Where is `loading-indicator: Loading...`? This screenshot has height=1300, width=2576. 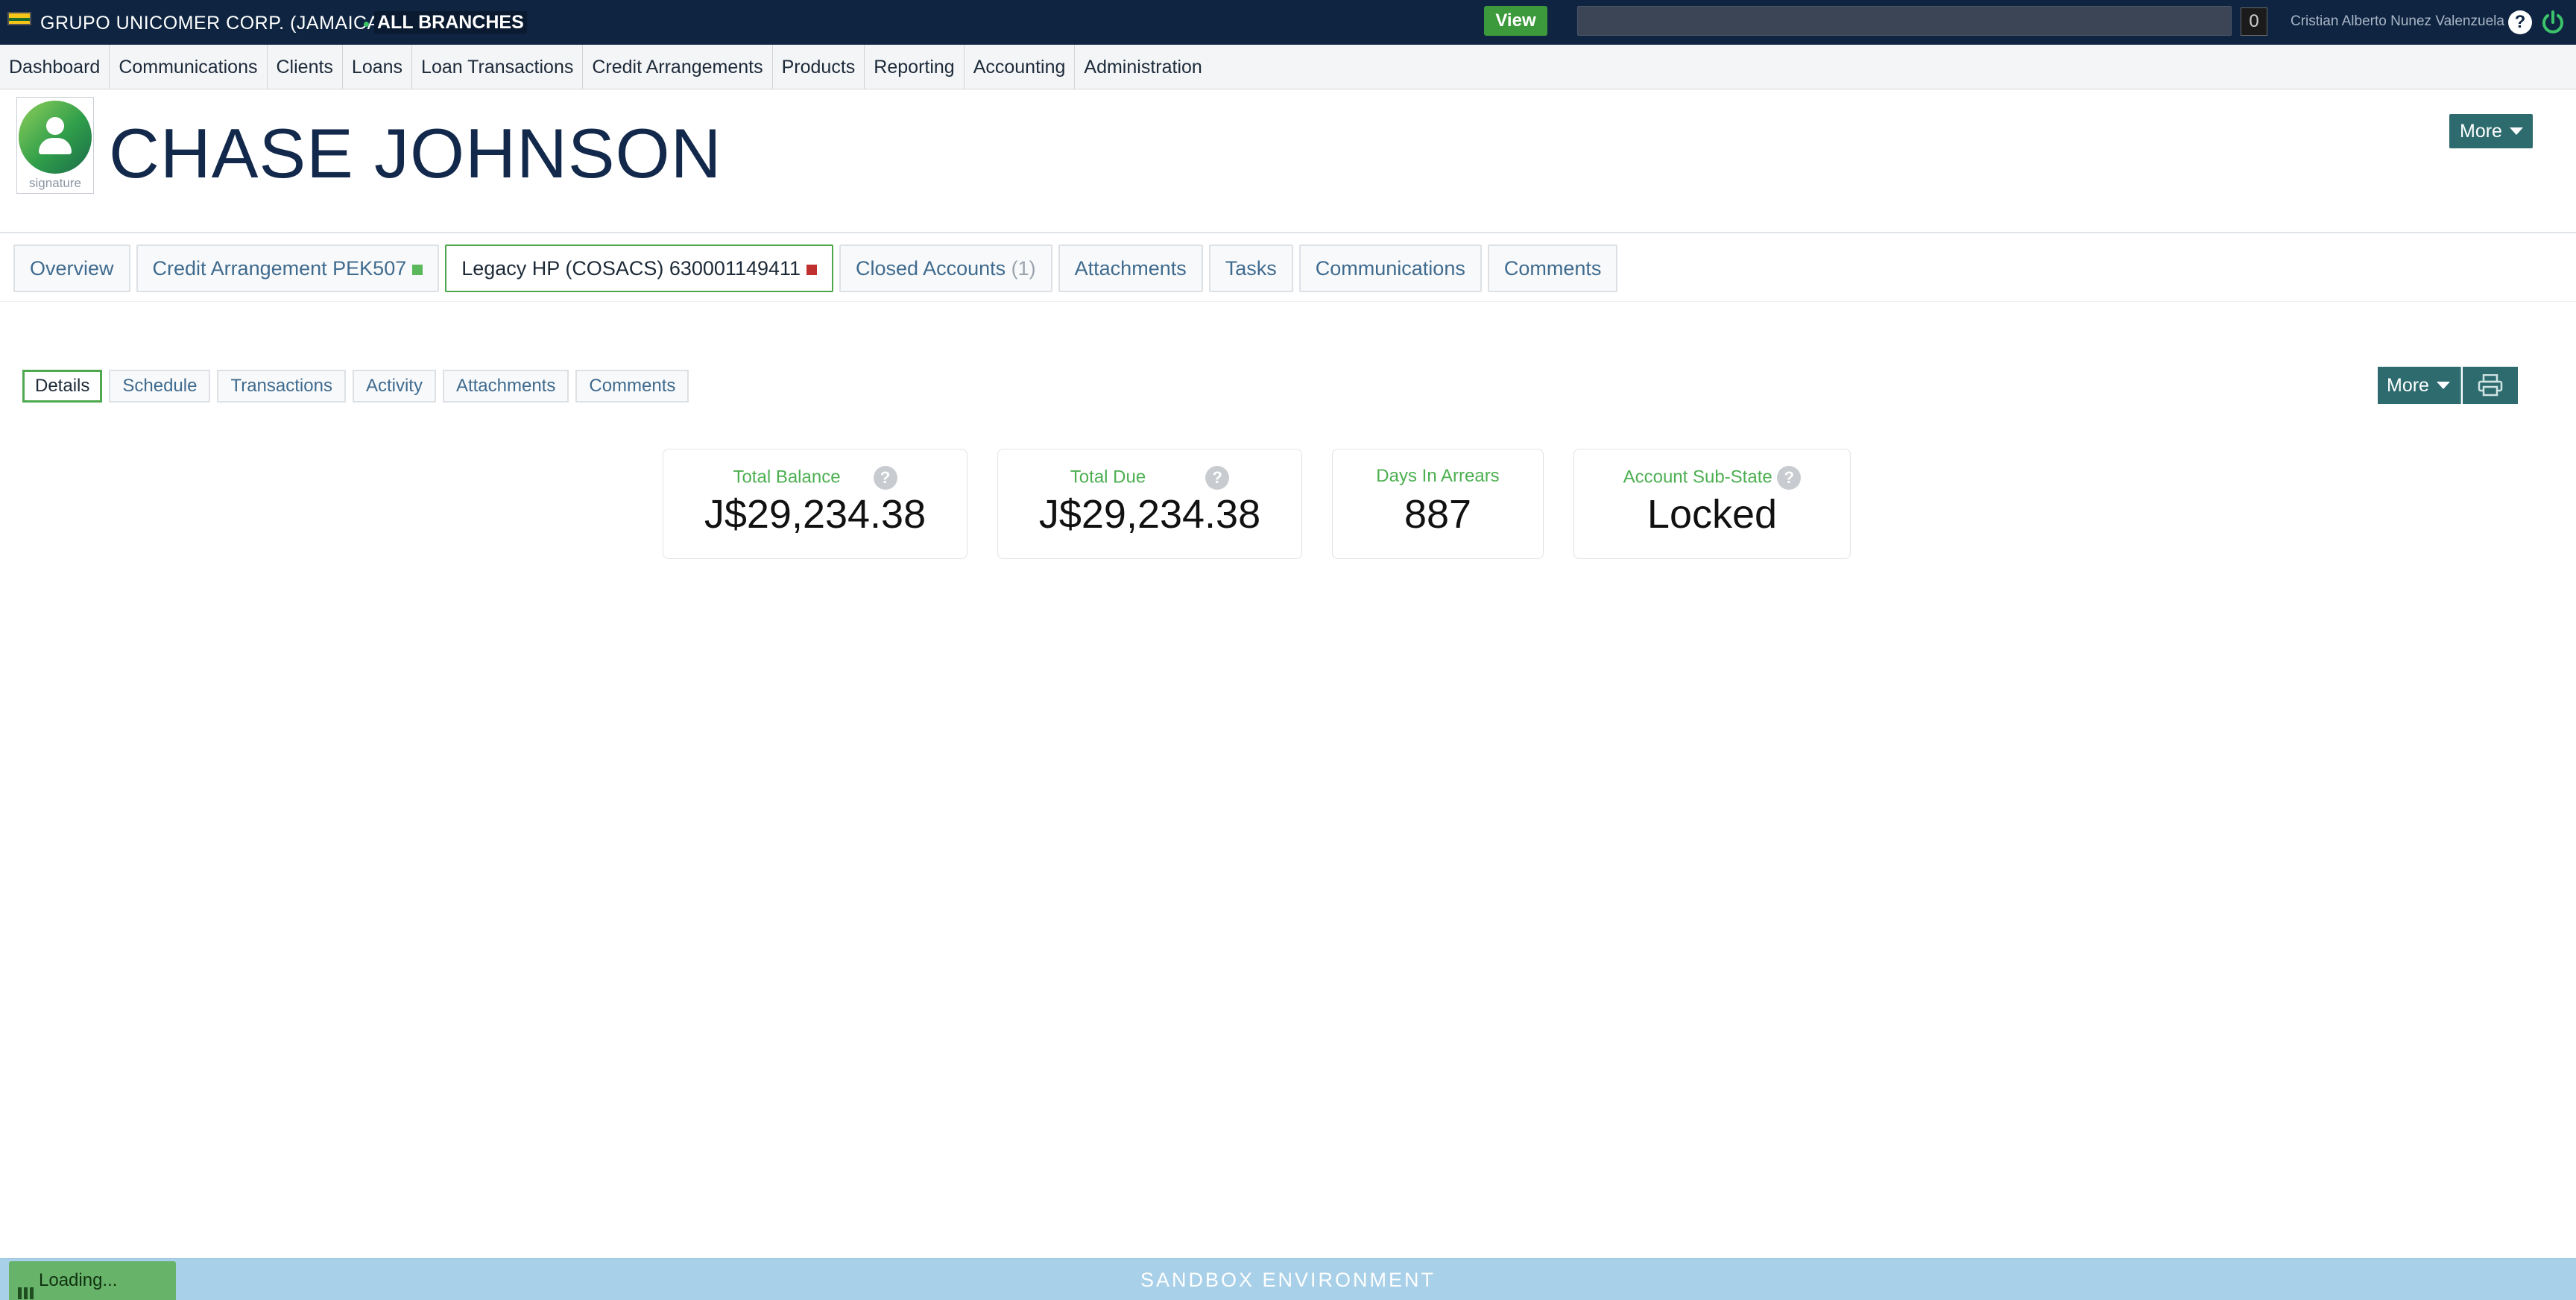 loading-indicator: Loading... is located at coordinates (92, 1281).